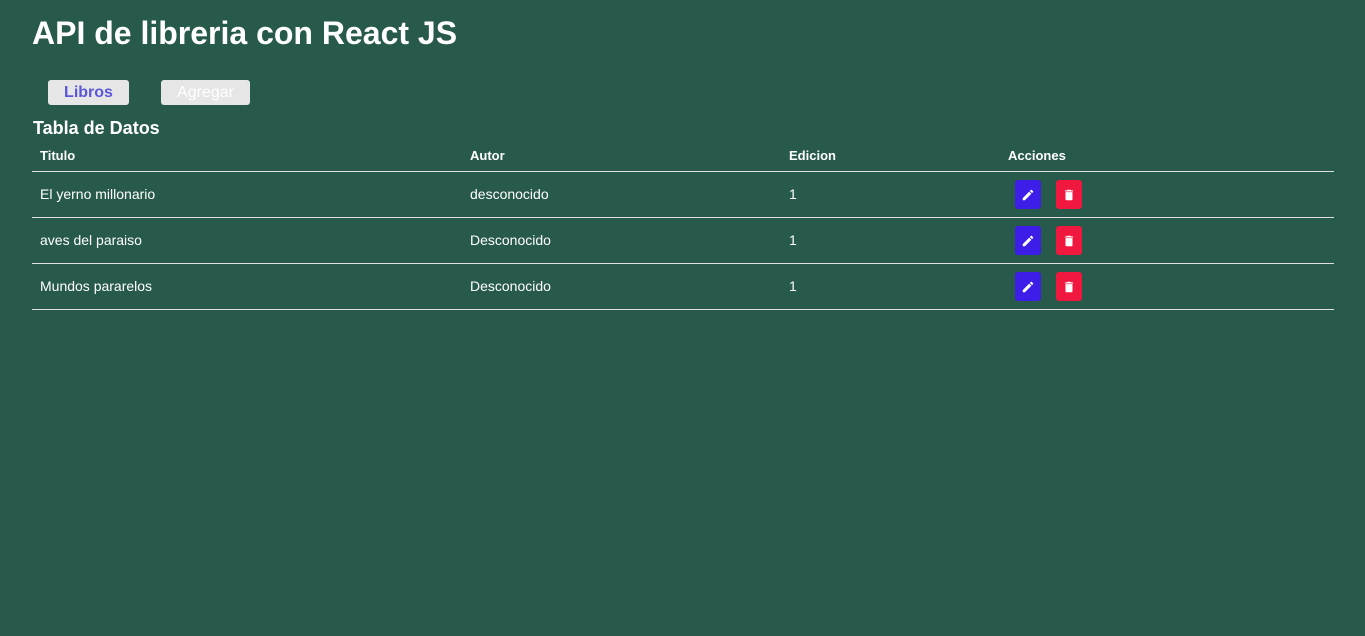 This screenshot has height=636, width=1365. What do you see at coordinates (245, 33) in the screenshot?
I see `page-title: API de libreria con React JS` at bounding box center [245, 33].